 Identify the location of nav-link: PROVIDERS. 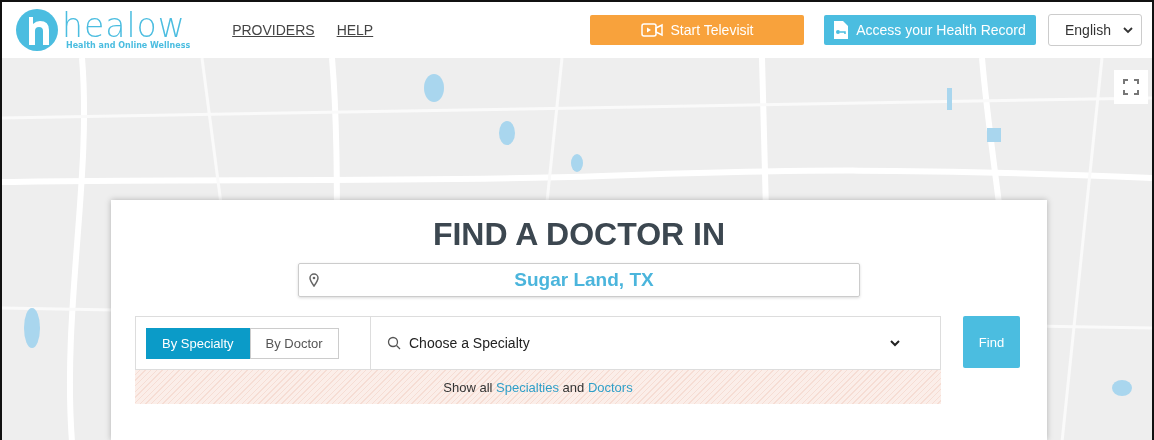
(273, 30).